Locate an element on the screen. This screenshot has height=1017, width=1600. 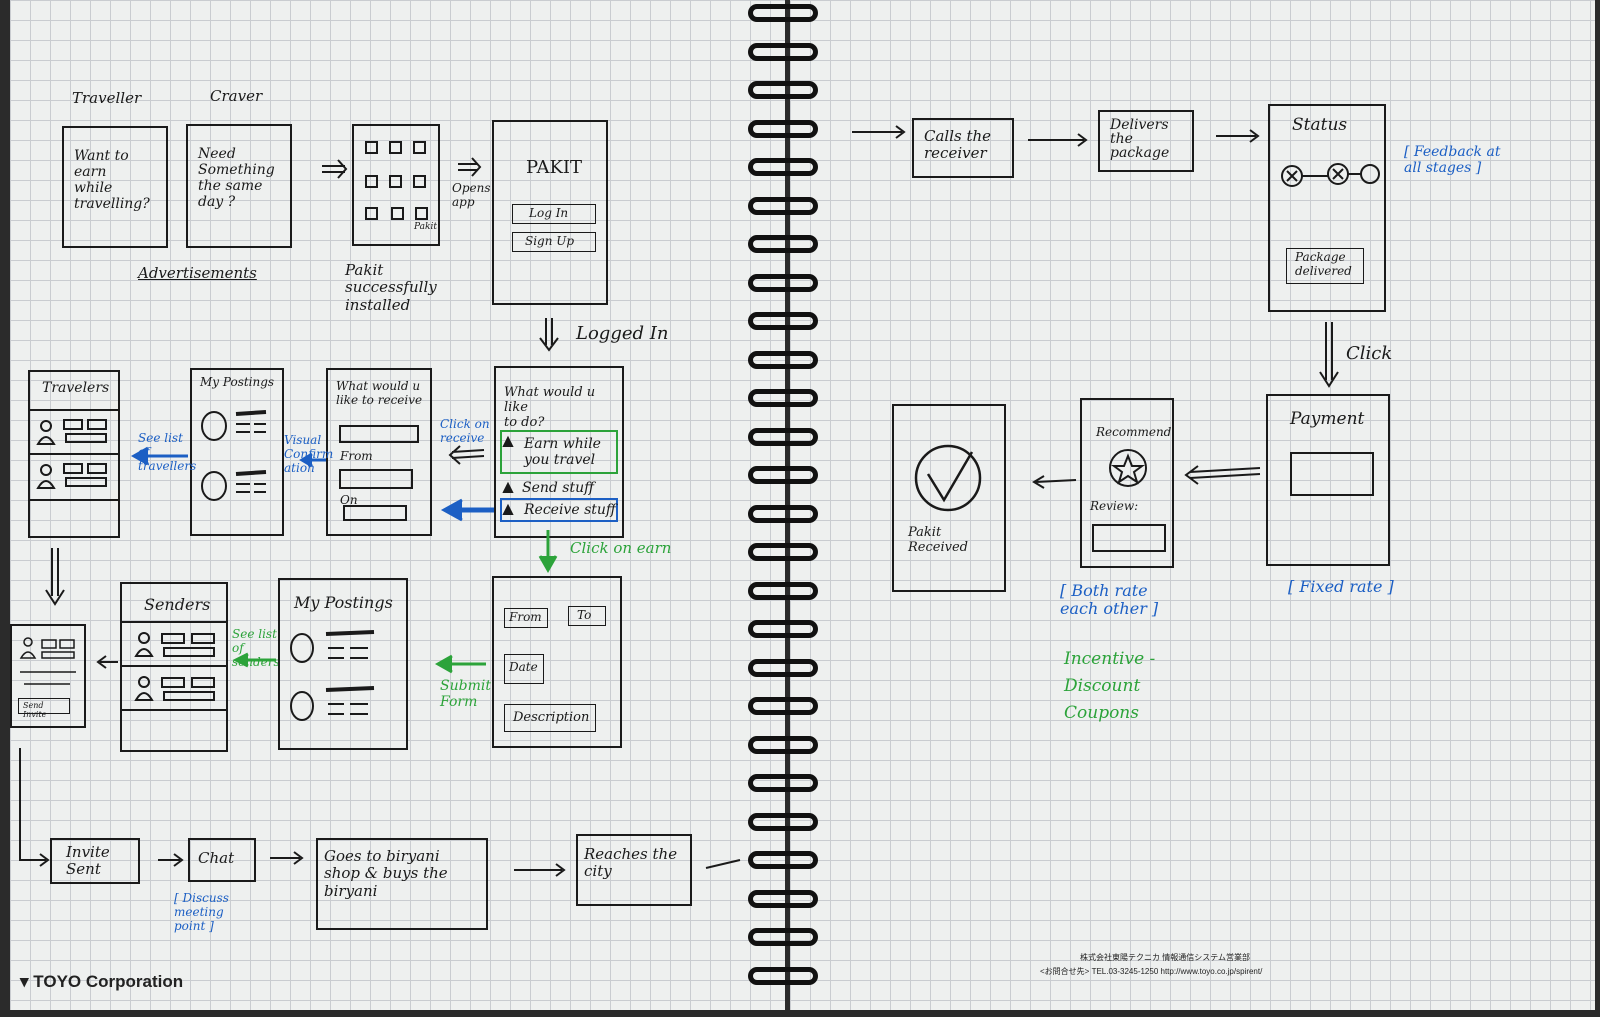
green-arrows is located at coordinates (395, 602).